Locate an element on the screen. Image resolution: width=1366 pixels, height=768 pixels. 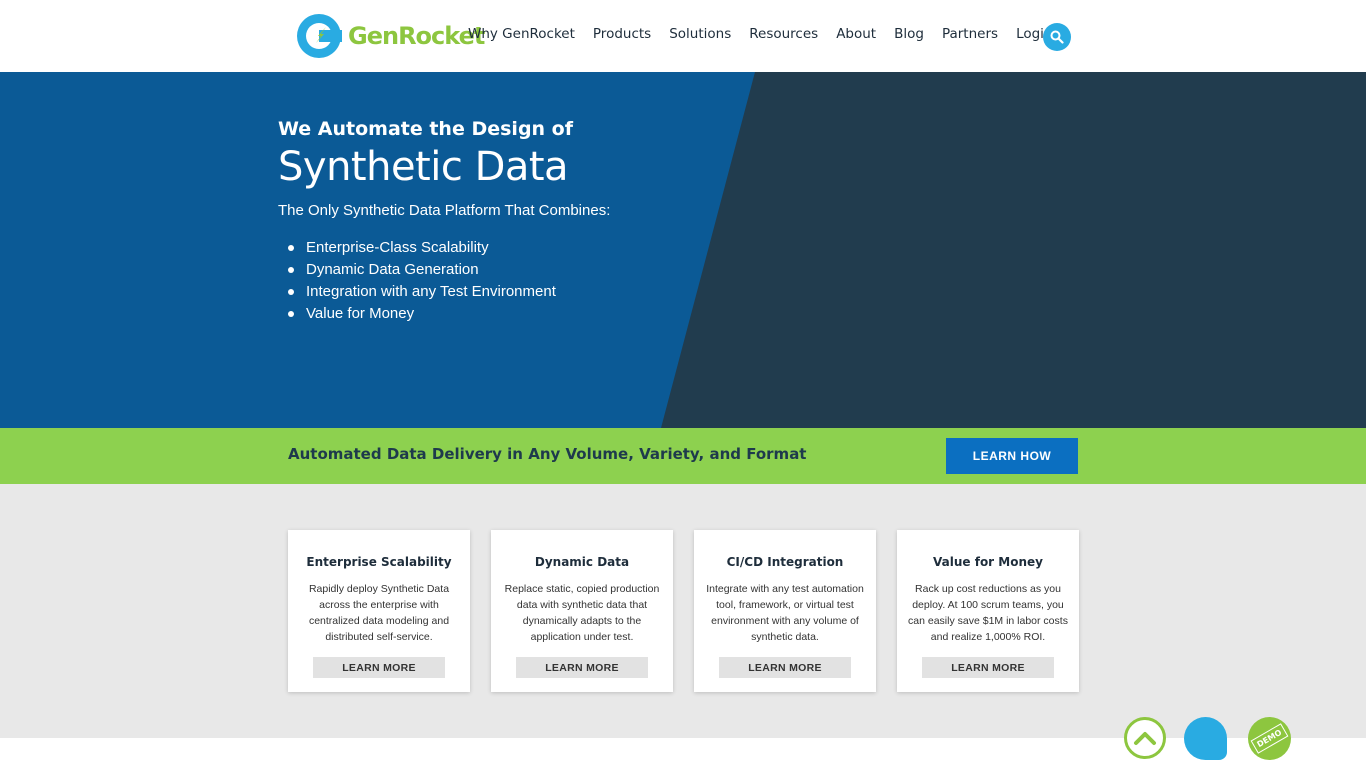
genrocket-logo: GenRocket is located at coordinates (390, 36).